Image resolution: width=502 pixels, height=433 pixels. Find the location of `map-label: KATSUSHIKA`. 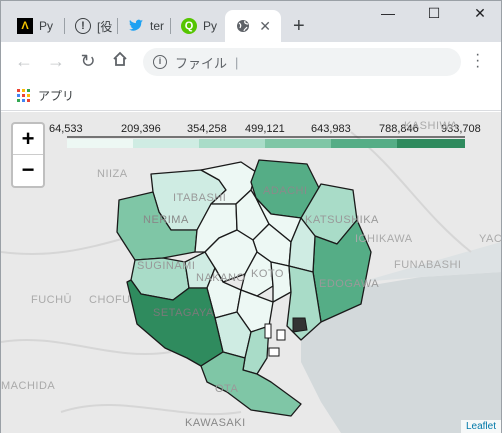

map-label: KATSUSHIKA is located at coordinates (342, 220).